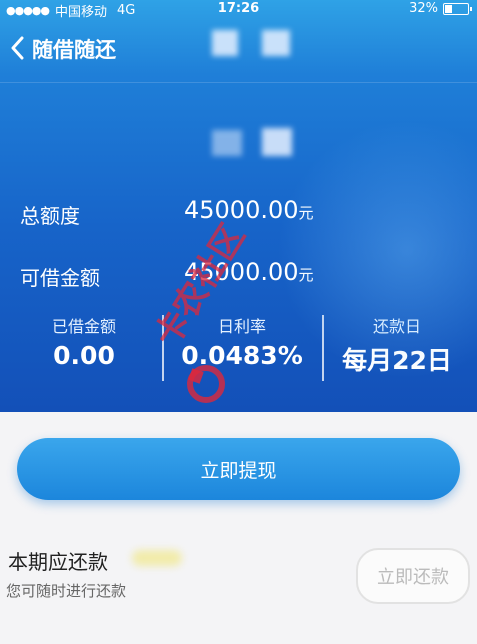 Image resolution: width=477 pixels, height=644 pixels. Describe the element at coordinates (60, 278) in the screenshot. I see `available-label: 可借金额` at that location.